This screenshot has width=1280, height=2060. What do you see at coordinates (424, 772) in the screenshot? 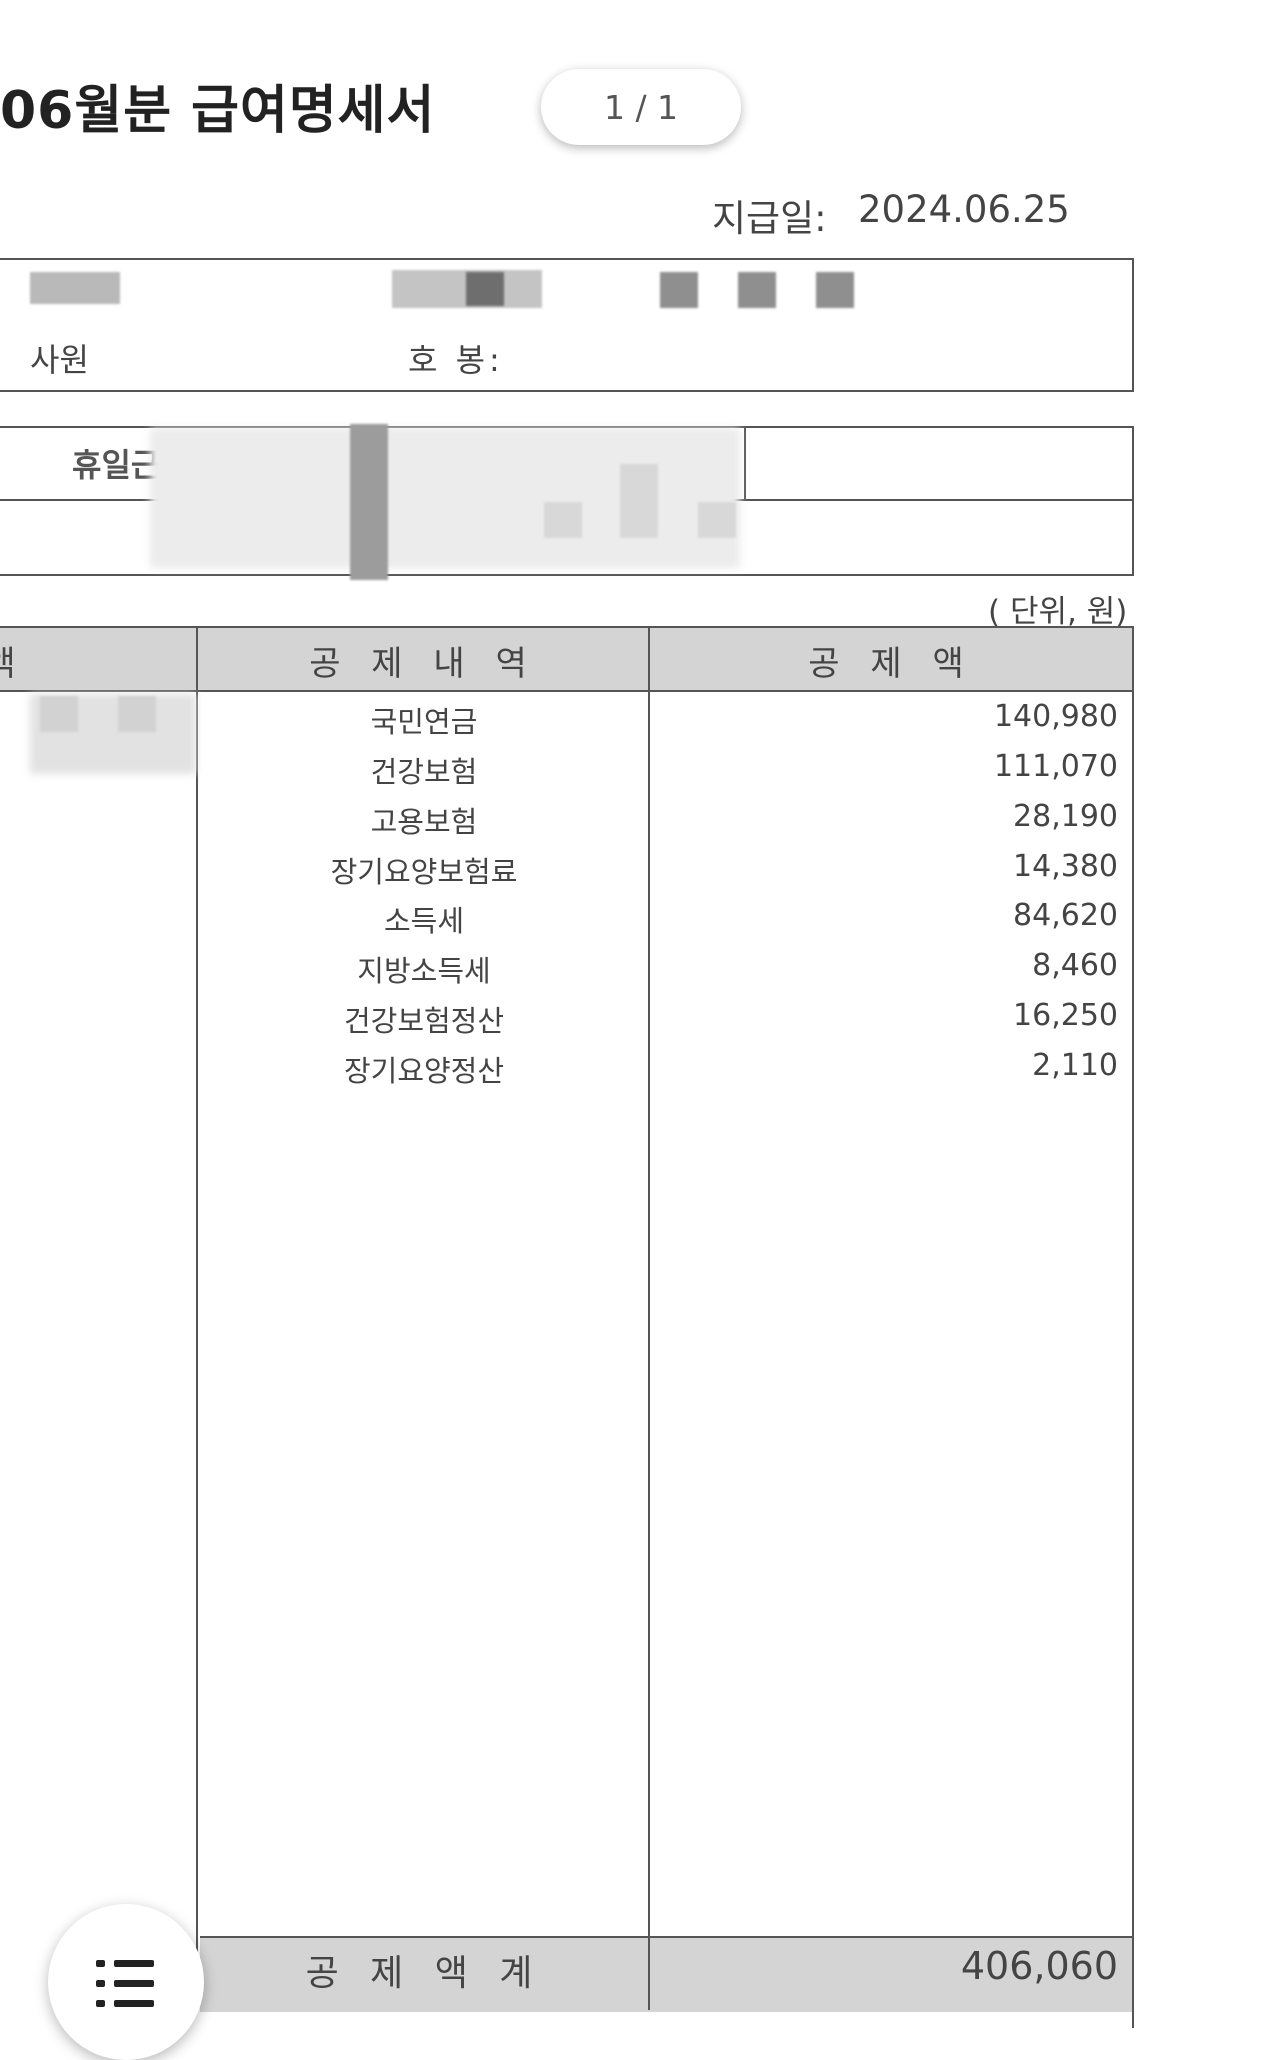
I see `deduction-name: 건강보험` at bounding box center [424, 772].